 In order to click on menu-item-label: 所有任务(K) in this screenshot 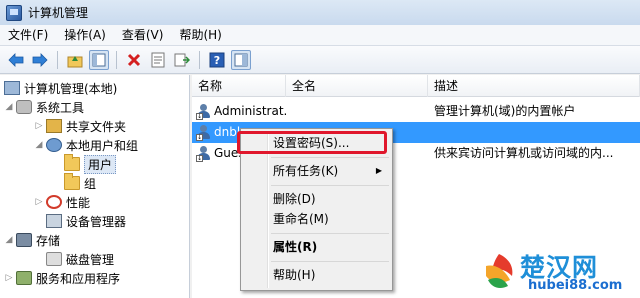, I will do `click(306, 171)`.